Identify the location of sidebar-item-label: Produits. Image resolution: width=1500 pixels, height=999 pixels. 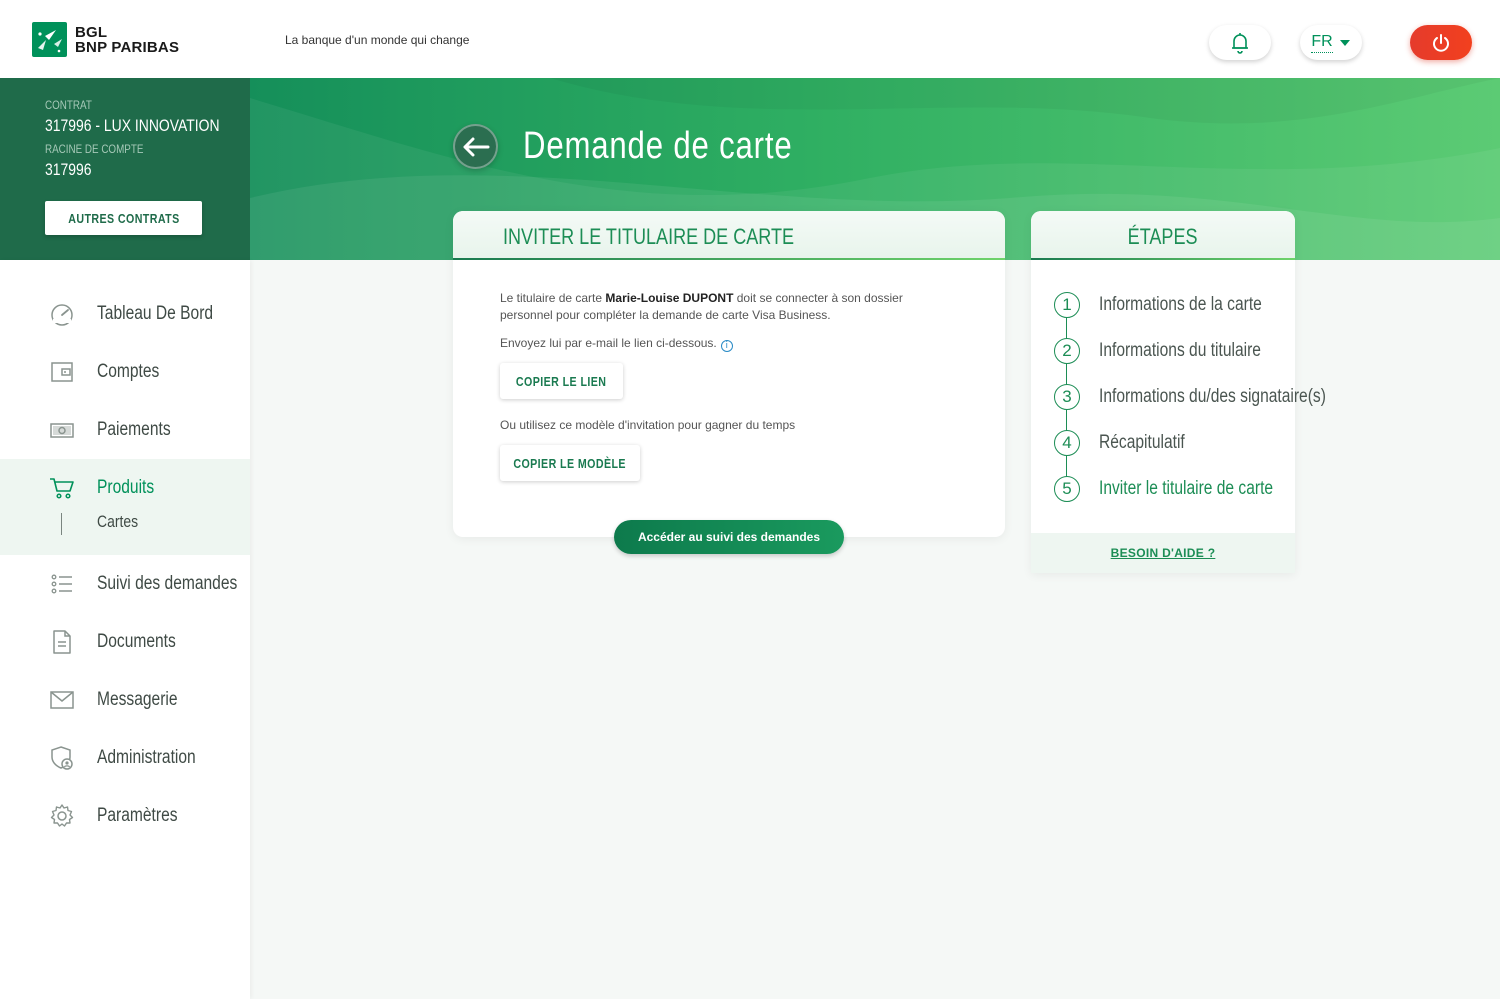
(126, 487).